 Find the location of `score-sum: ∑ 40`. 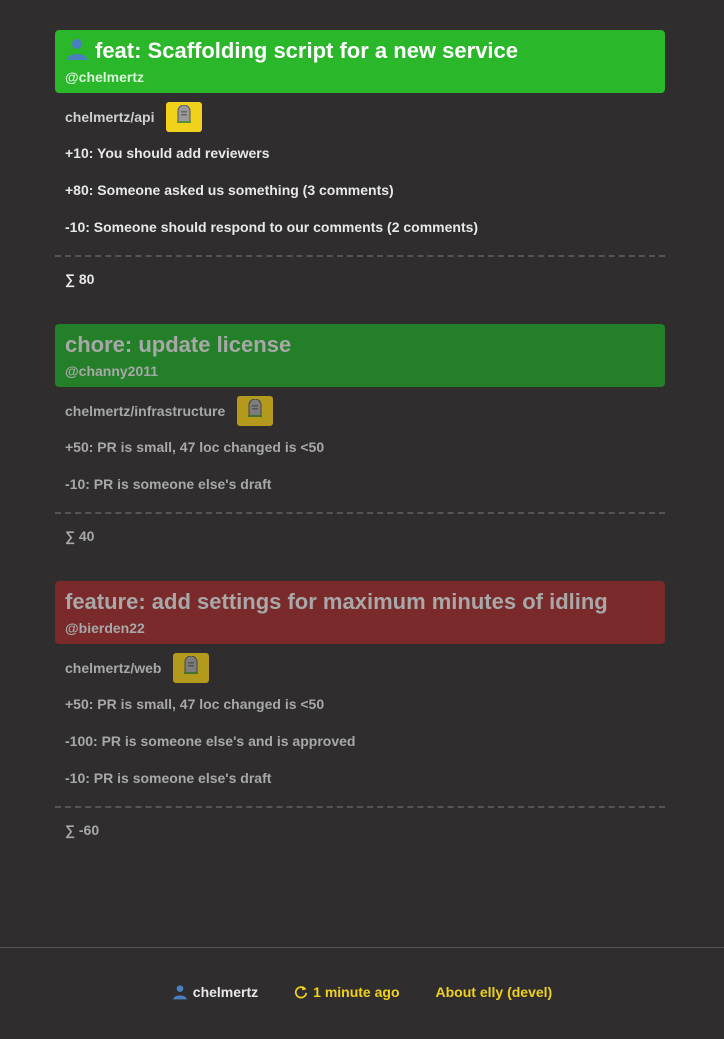

score-sum: ∑ 40 is located at coordinates (80, 536).